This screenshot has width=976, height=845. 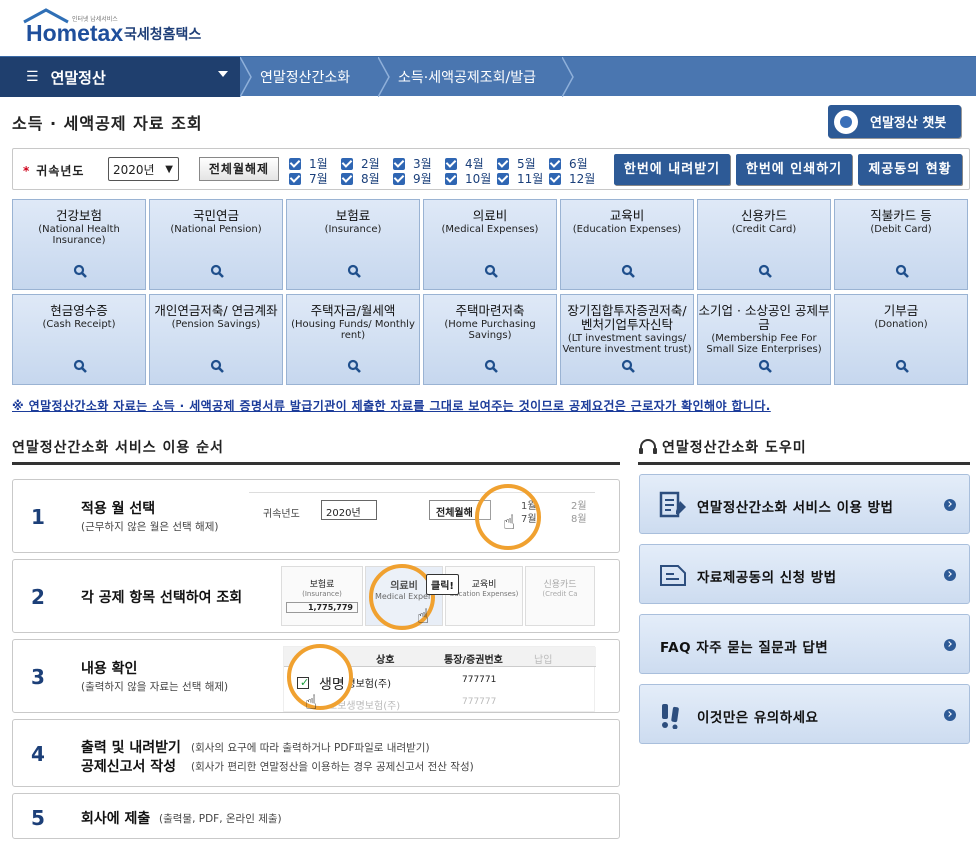 What do you see at coordinates (78, 215) in the screenshot?
I see `category-title: 건강보험` at bounding box center [78, 215].